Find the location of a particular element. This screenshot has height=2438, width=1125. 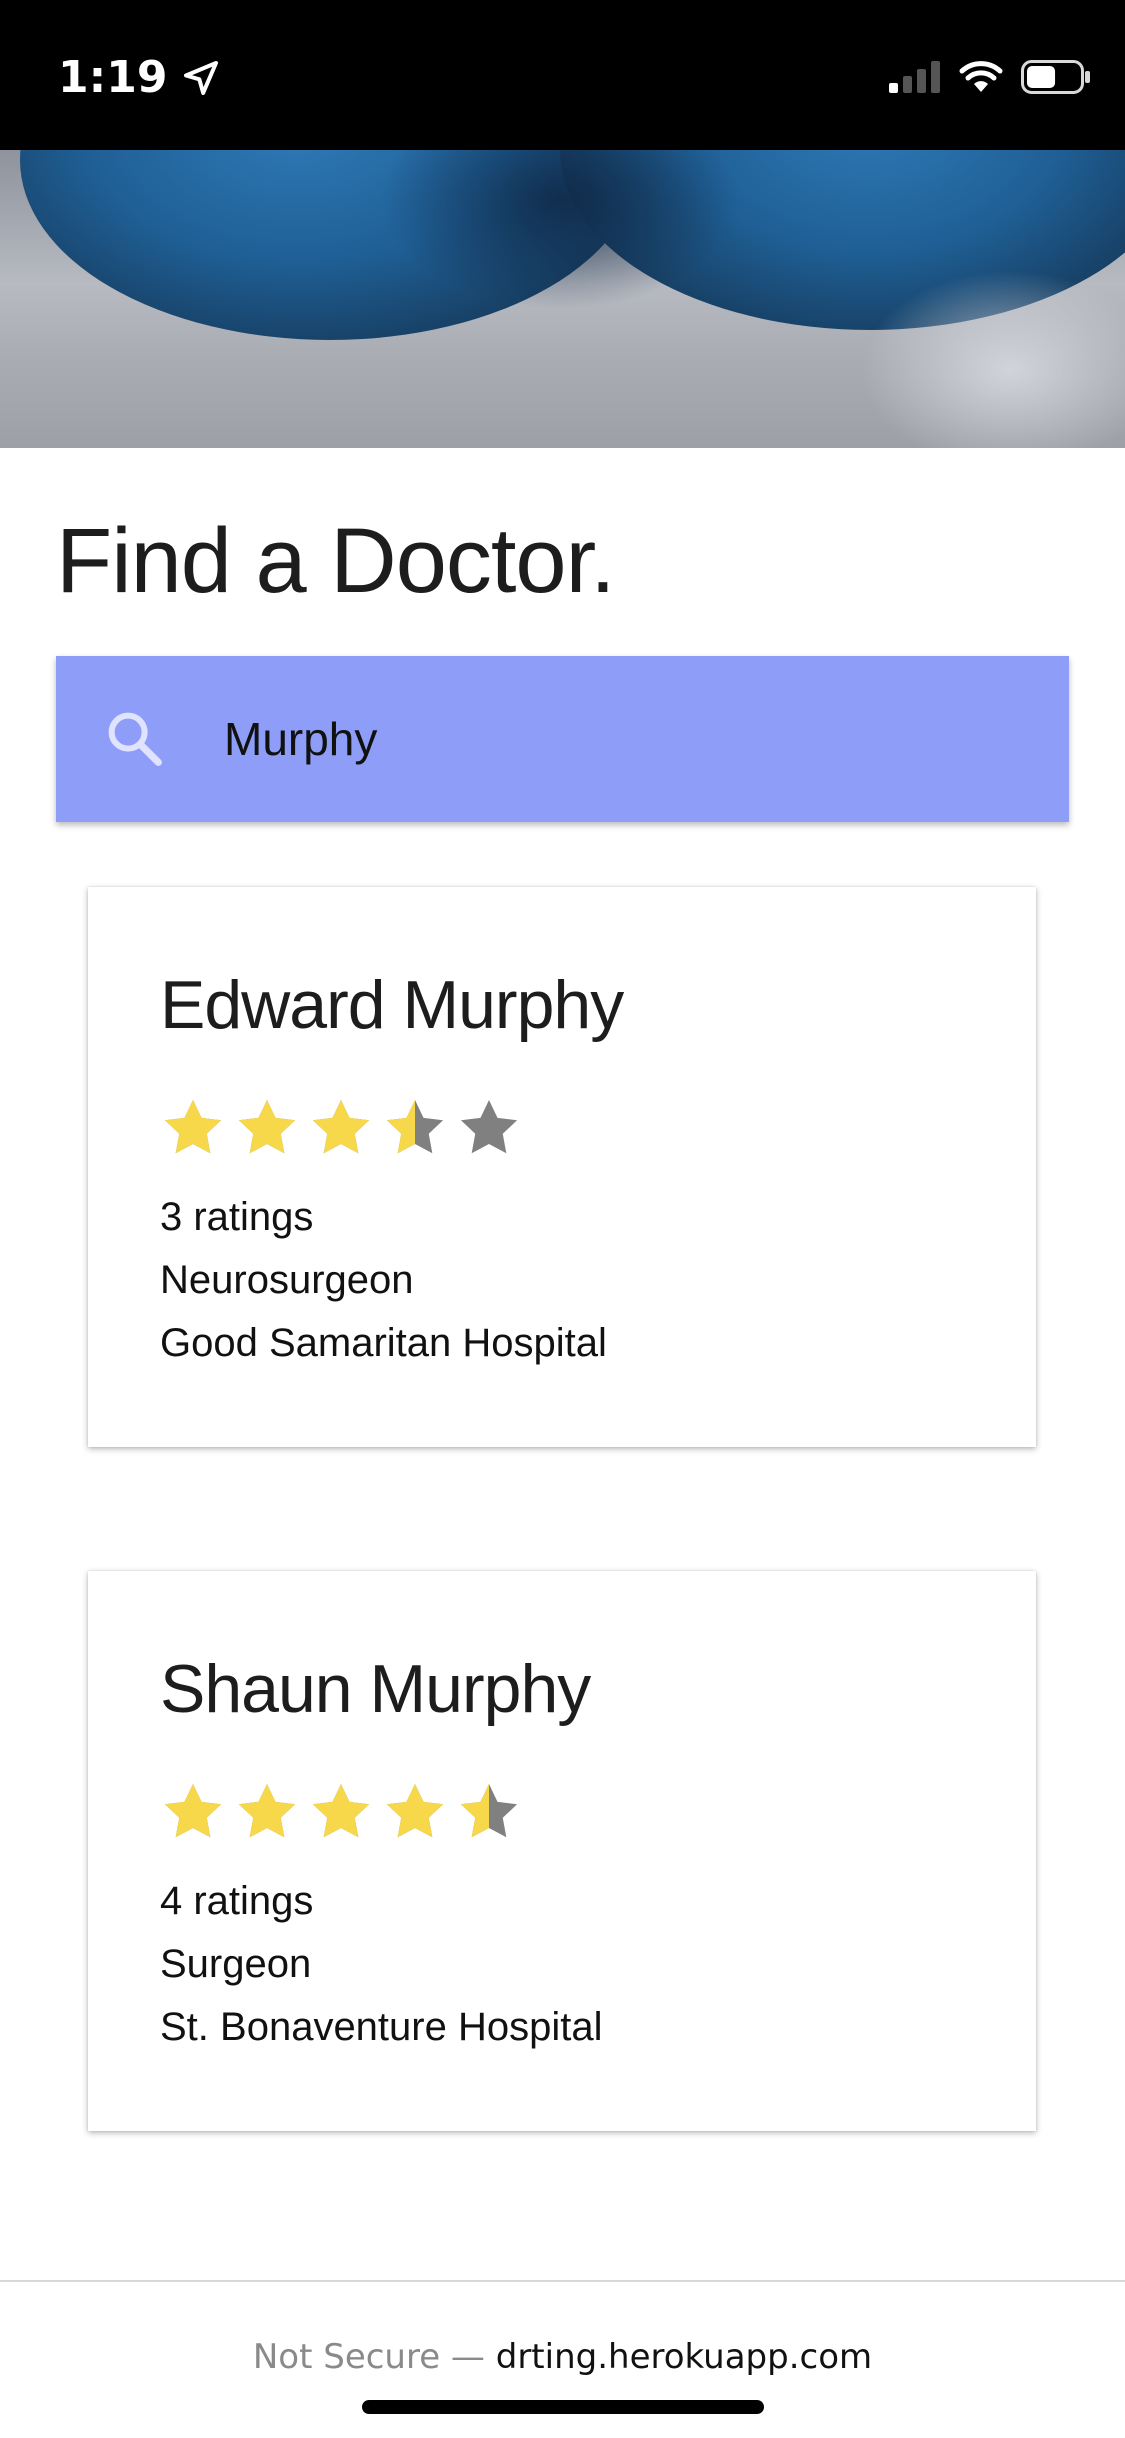

ratings-count: 4 ratings is located at coordinates (237, 1901).